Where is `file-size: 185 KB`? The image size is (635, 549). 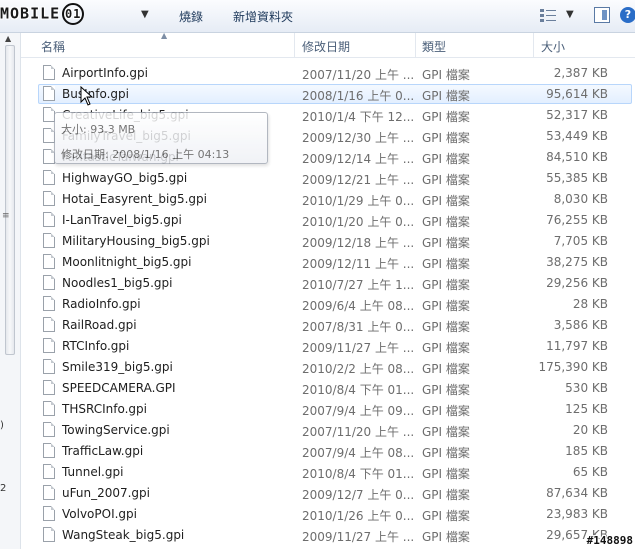
file-size: 185 KB is located at coordinates (586, 451).